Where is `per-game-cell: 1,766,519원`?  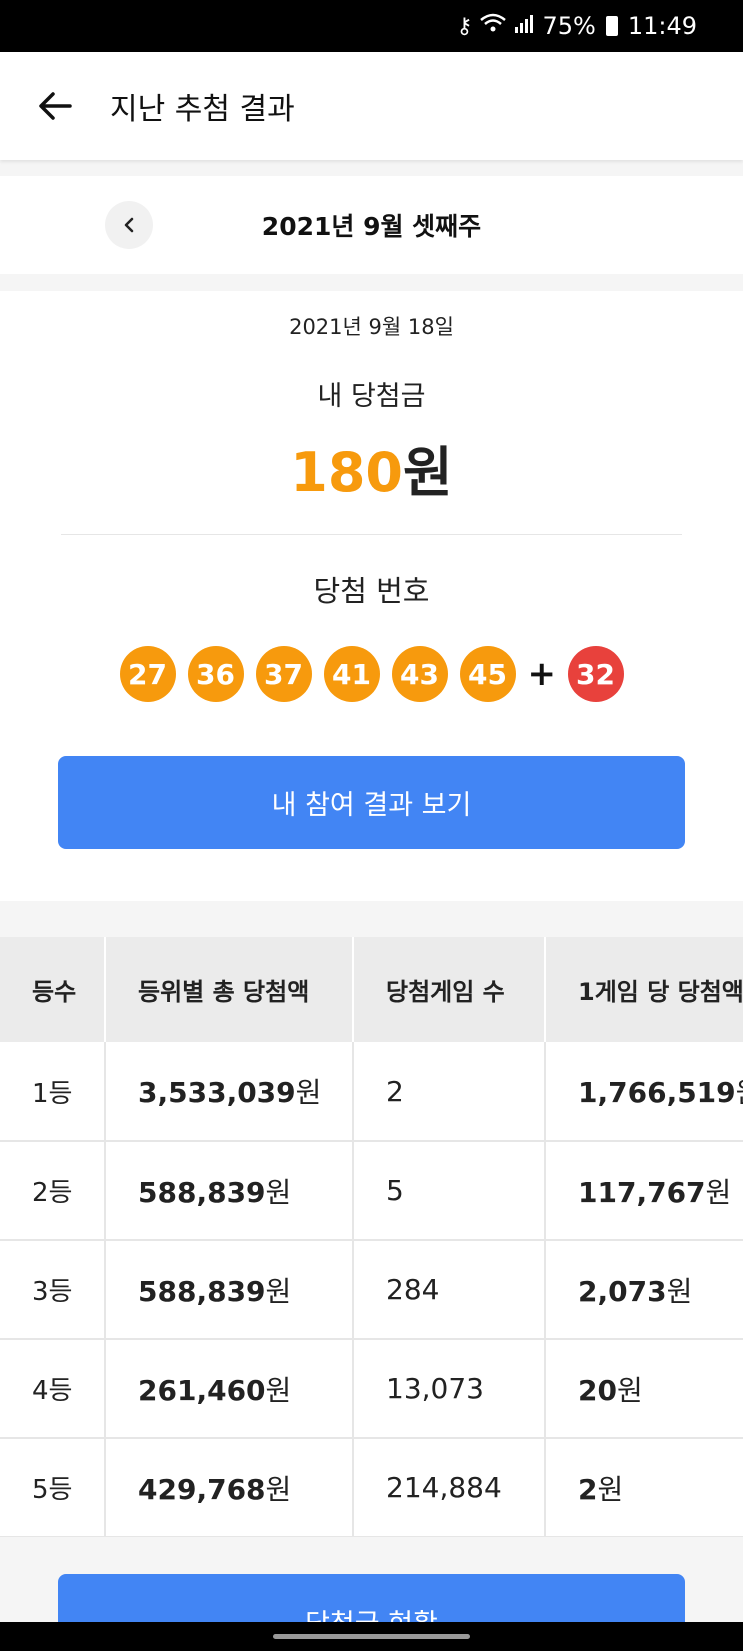 per-game-cell: 1,766,519원 is located at coordinates (644, 1092).